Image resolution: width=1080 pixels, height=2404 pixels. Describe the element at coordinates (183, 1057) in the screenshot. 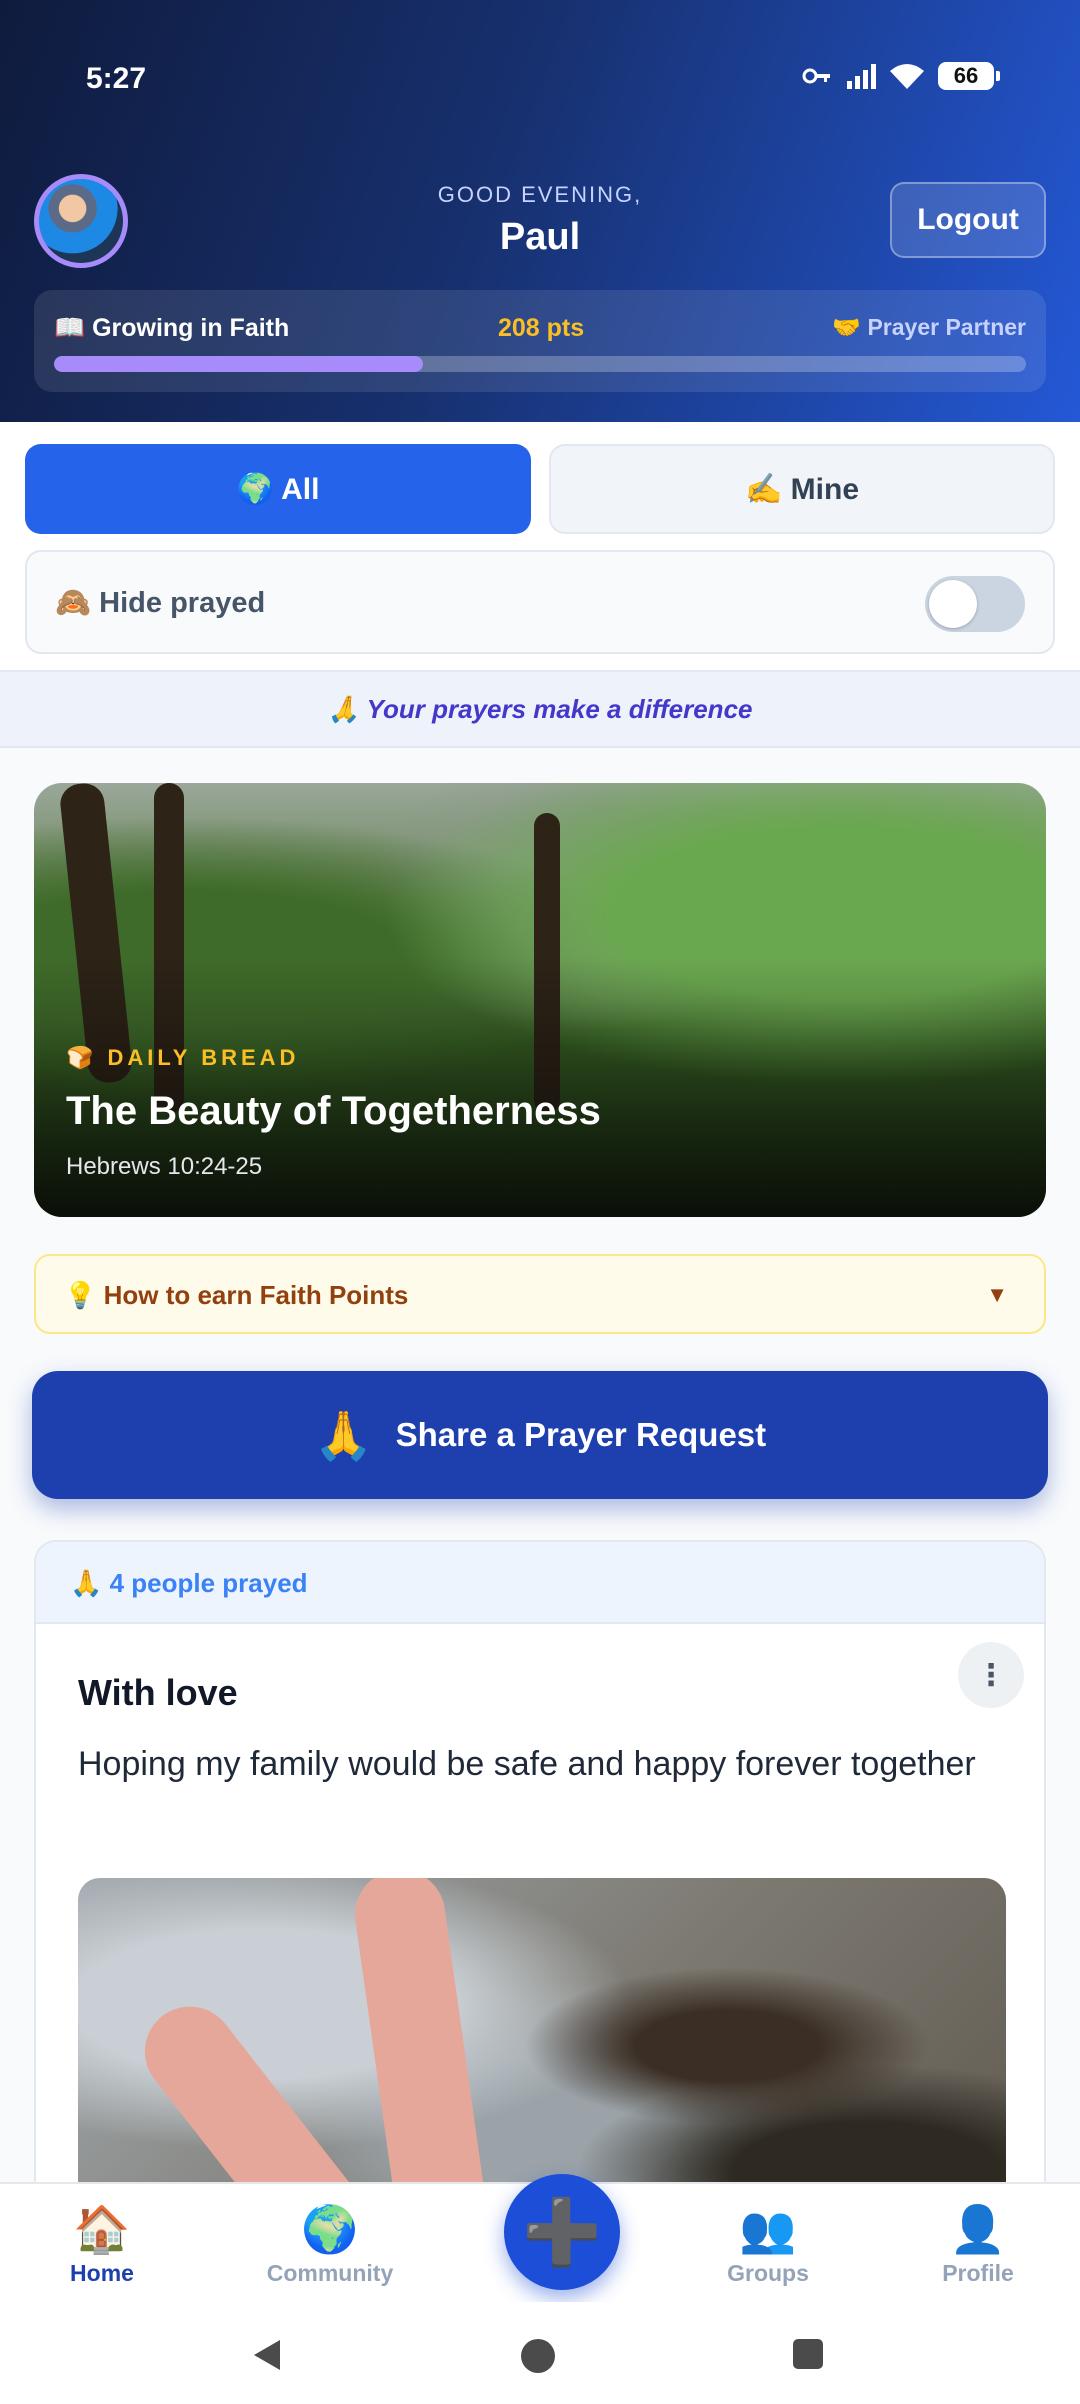

I see `daily-bread-tag: 🍞 DAILY BREAD` at that location.